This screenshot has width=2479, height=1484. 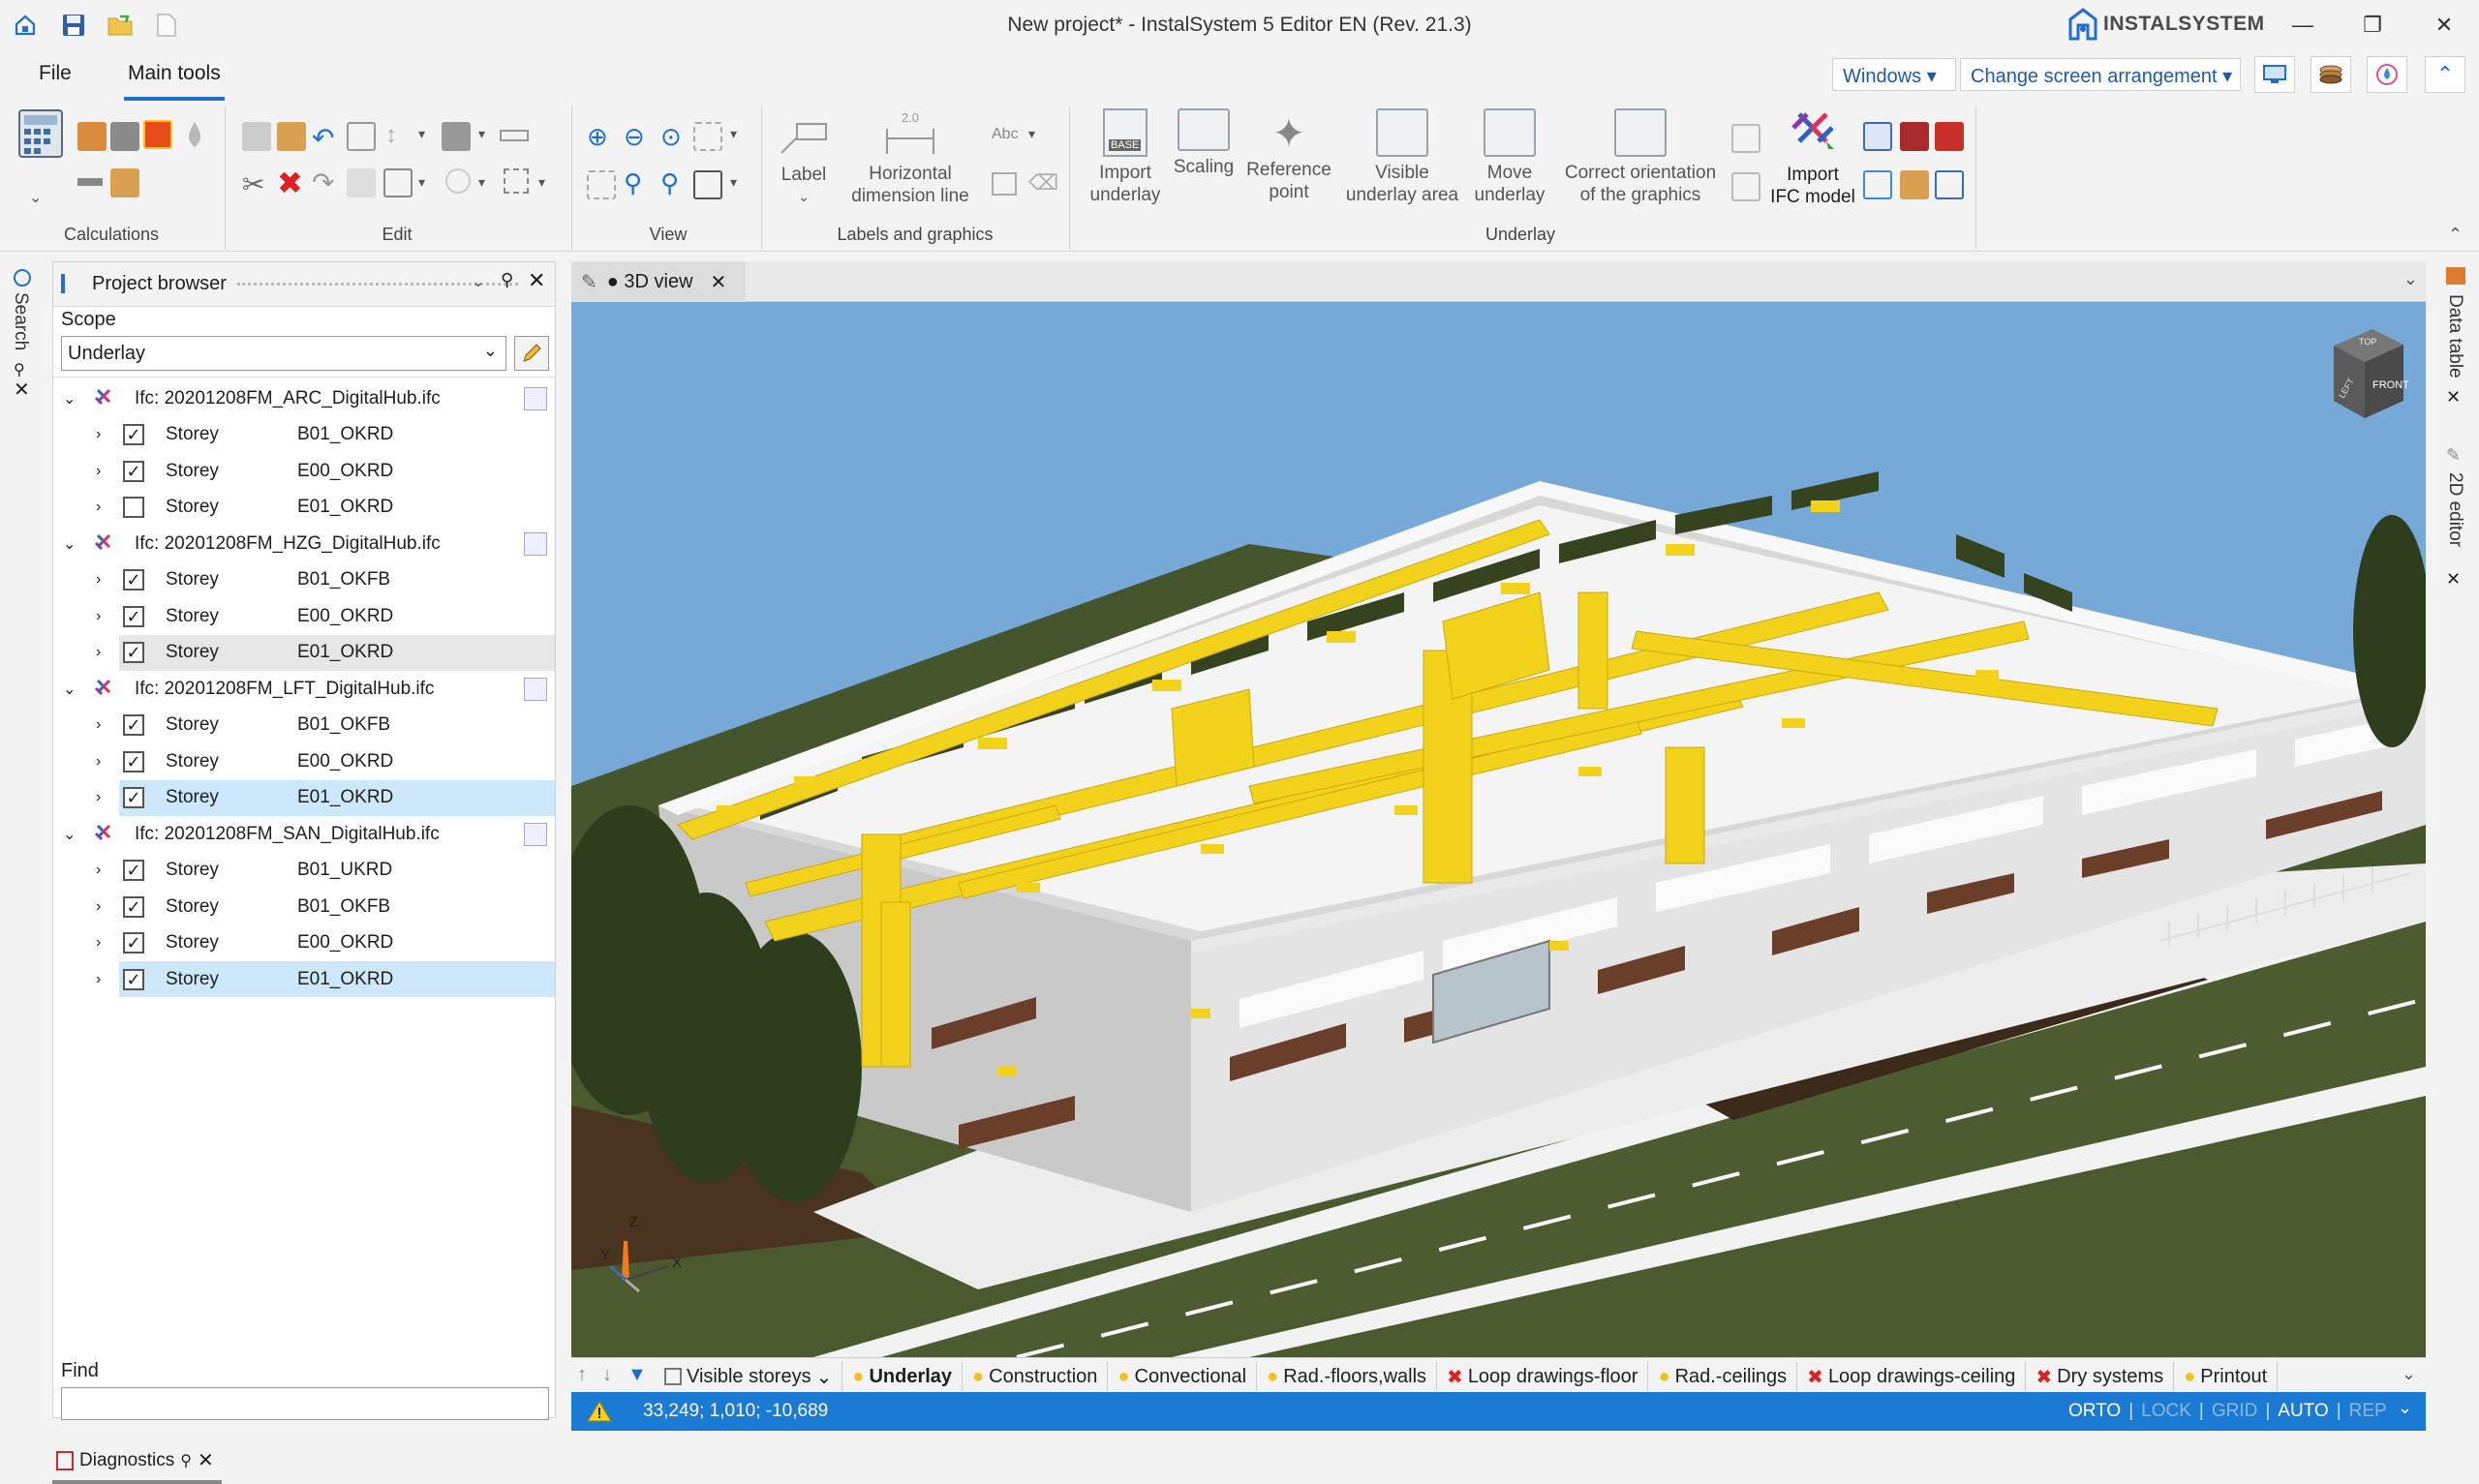 What do you see at coordinates (253, 184) in the screenshot?
I see `cut-icon: ✂` at bounding box center [253, 184].